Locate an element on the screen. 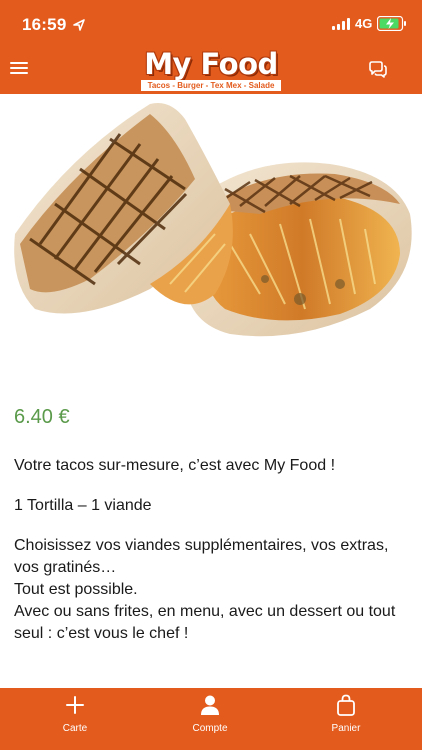  status-bar: 16:59 4G is located at coordinates (211, 25).